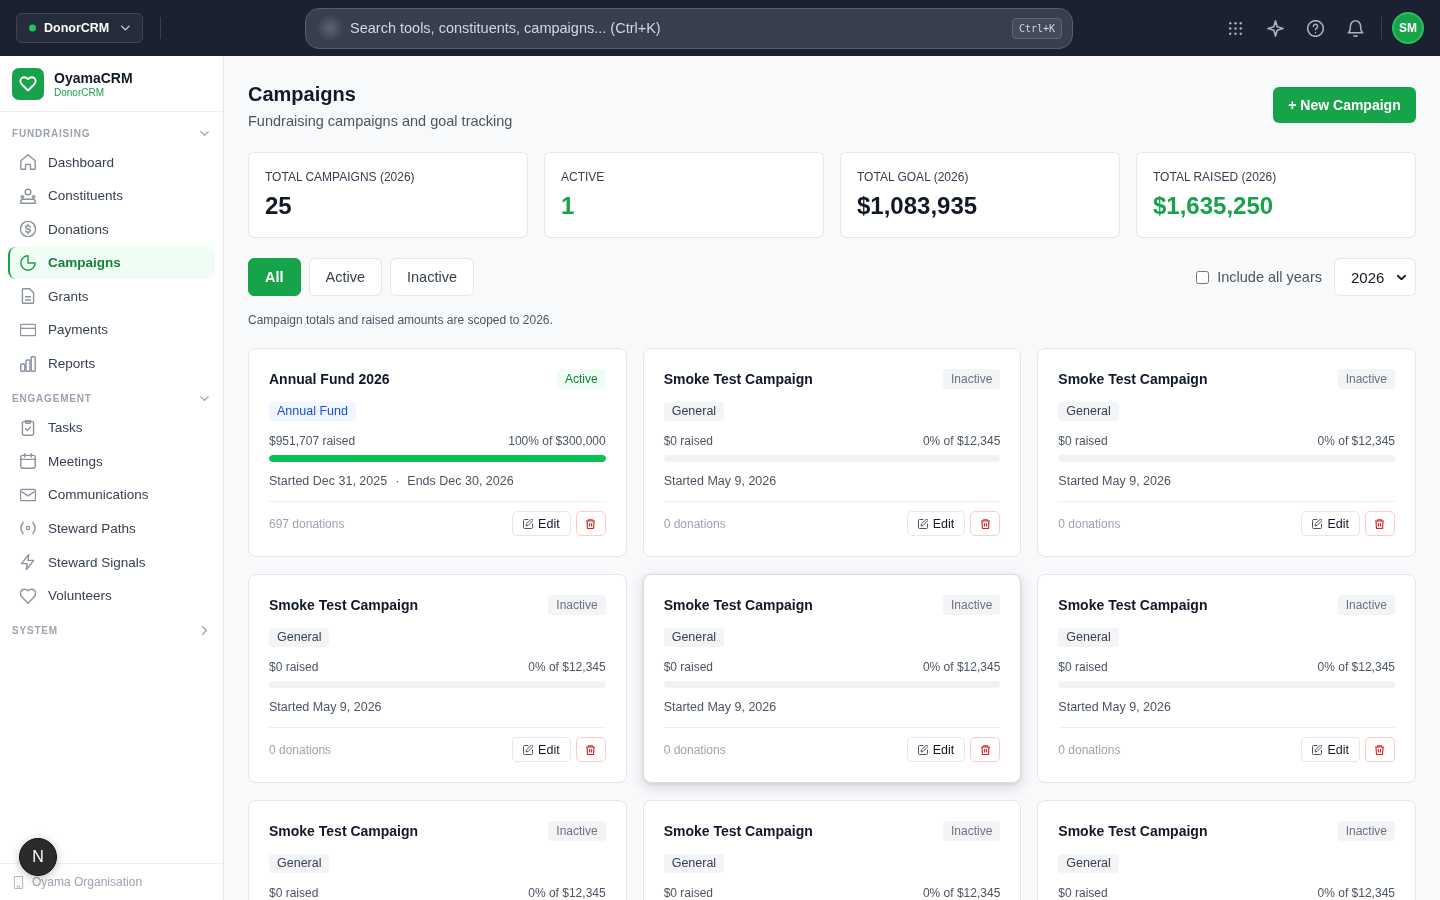 The height and width of the screenshot is (900, 1440). I want to click on campaign-date: Ends Dec 30, 2026, so click(460, 481).